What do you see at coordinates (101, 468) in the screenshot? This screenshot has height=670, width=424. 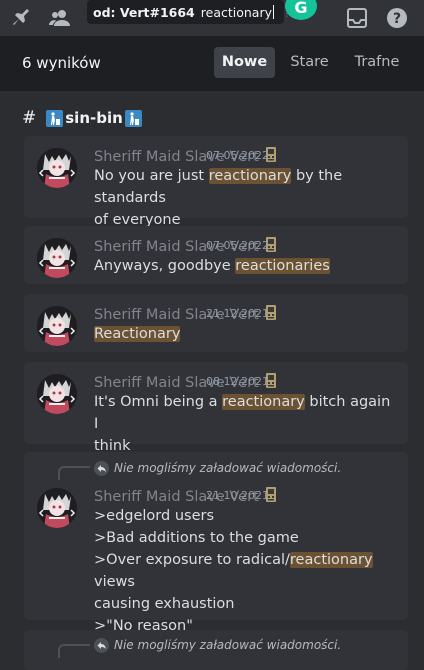 I see `reply-arrow-icon` at bounding box center [101, 468].